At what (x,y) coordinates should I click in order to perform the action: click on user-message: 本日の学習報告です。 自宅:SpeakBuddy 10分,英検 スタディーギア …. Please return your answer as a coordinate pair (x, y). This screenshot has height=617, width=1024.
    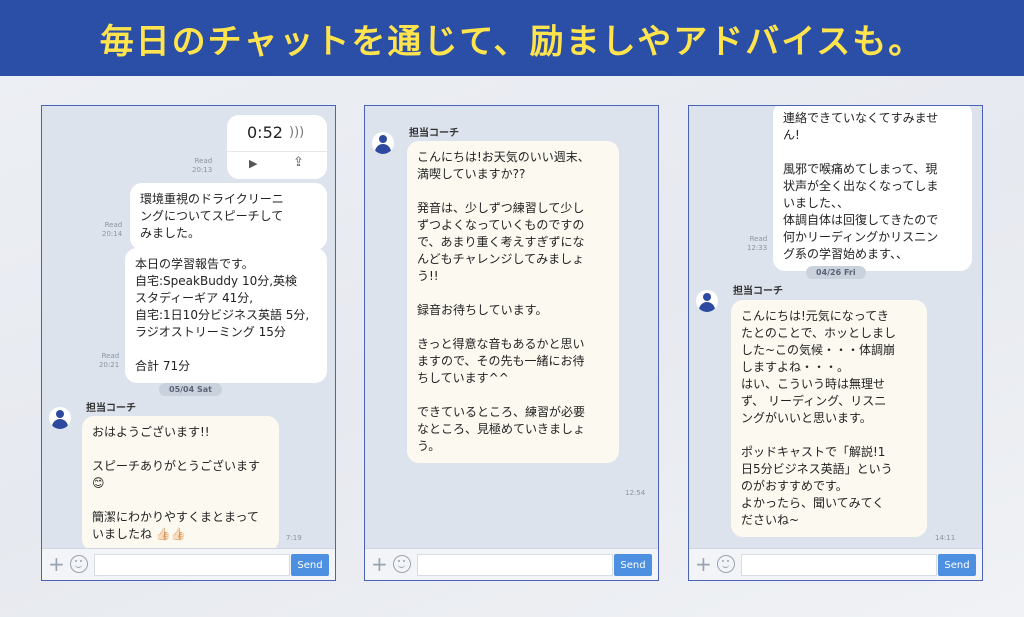
    Looking at the image, I should click on (226, 315).